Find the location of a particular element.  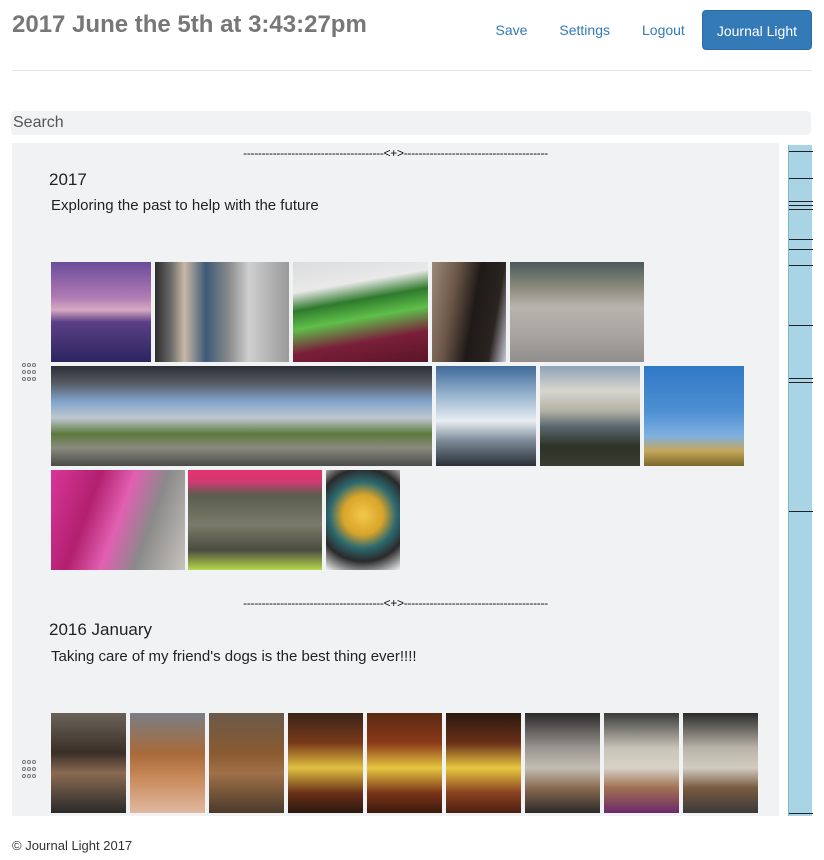

photo-gallery-wall is located at coordinates (577, 312).